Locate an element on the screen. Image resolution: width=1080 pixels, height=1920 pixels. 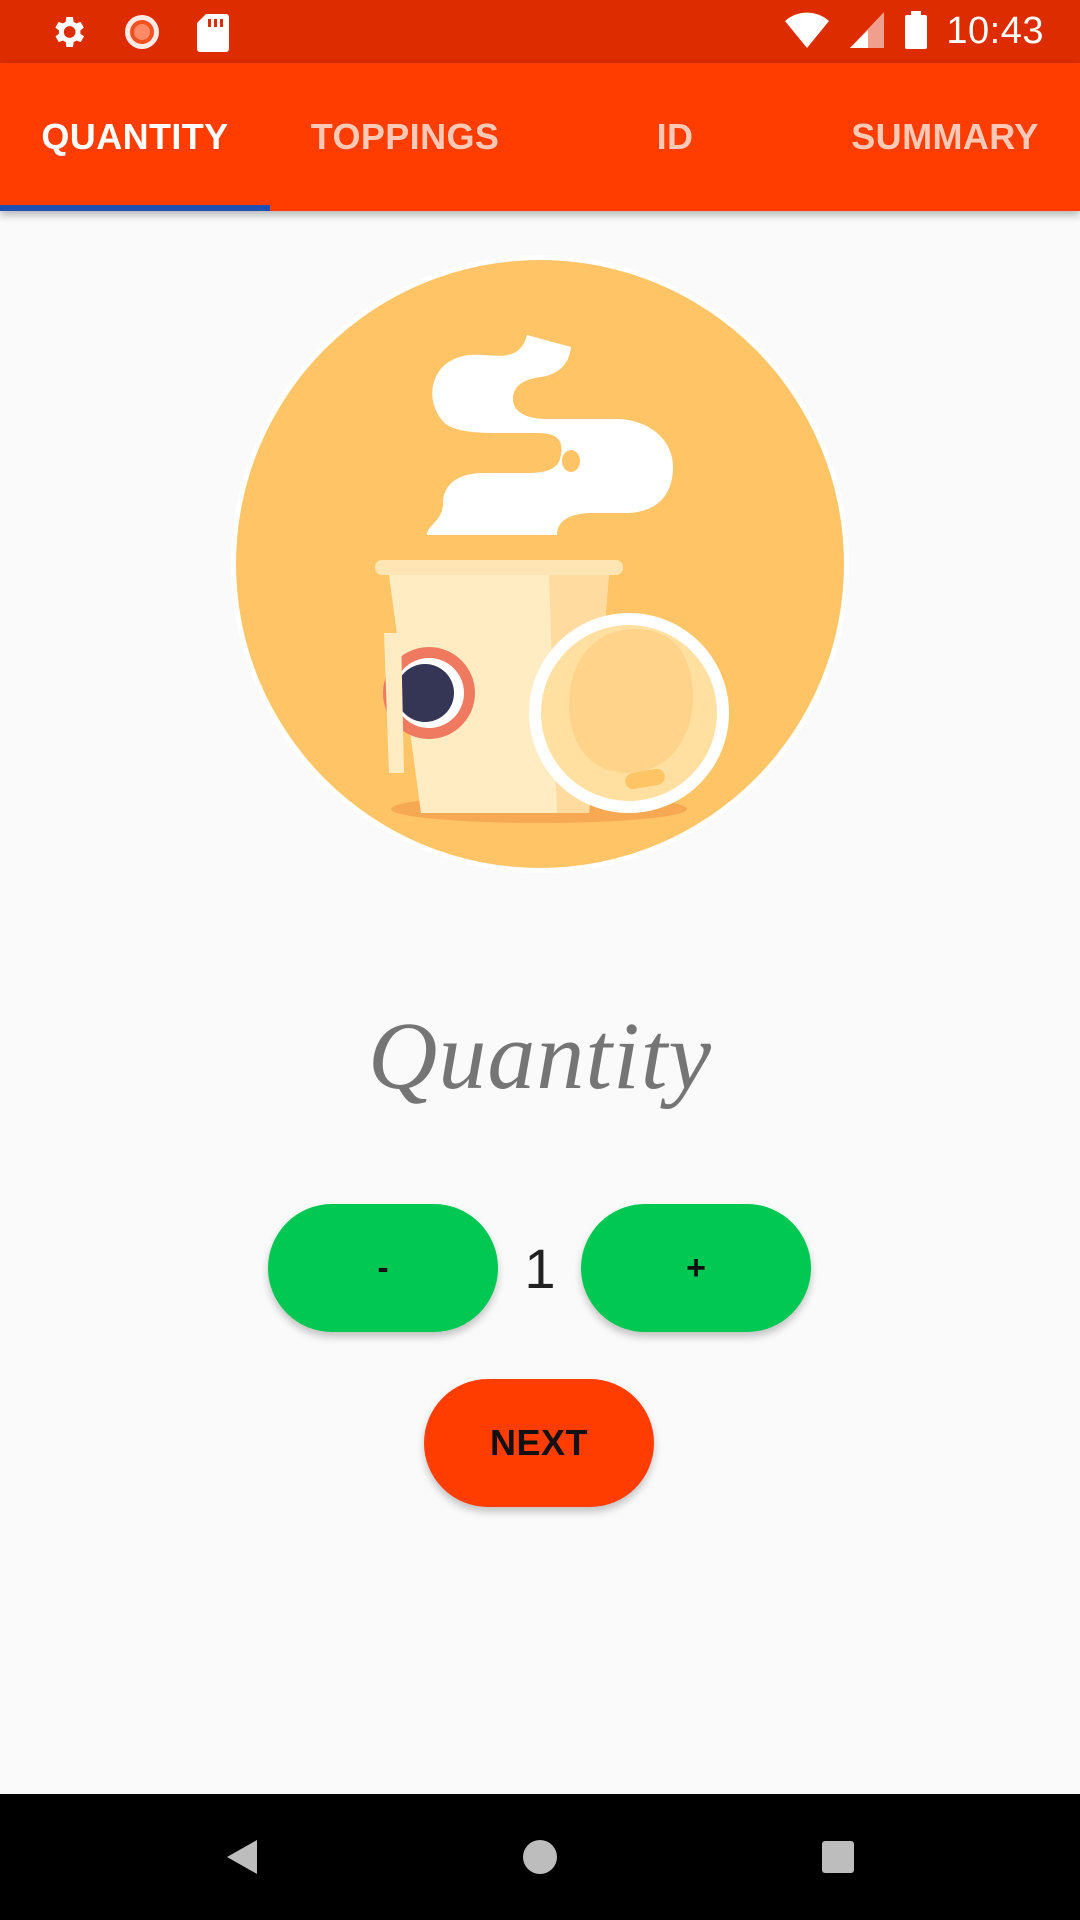
quantity-heading: Quantity is located at coordinates (540, 1055).